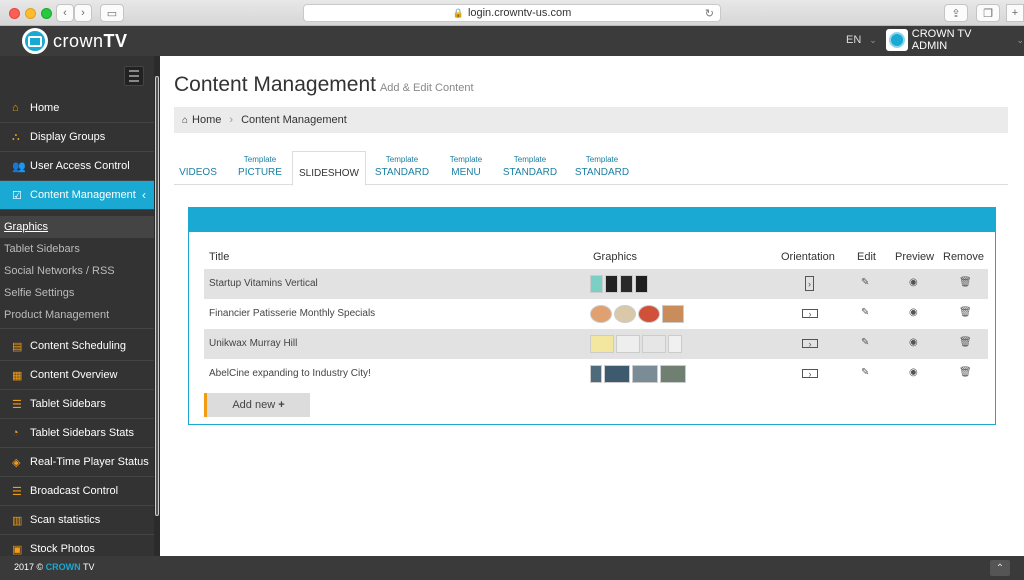 This screenshot has width=1024, height=580. What do you see at coordinates (77, 404) in the screenshot?
I see `sidebar-item-tablet-sidebars: ☰ Tablet Sidebars` at bounding box center [77, 404].